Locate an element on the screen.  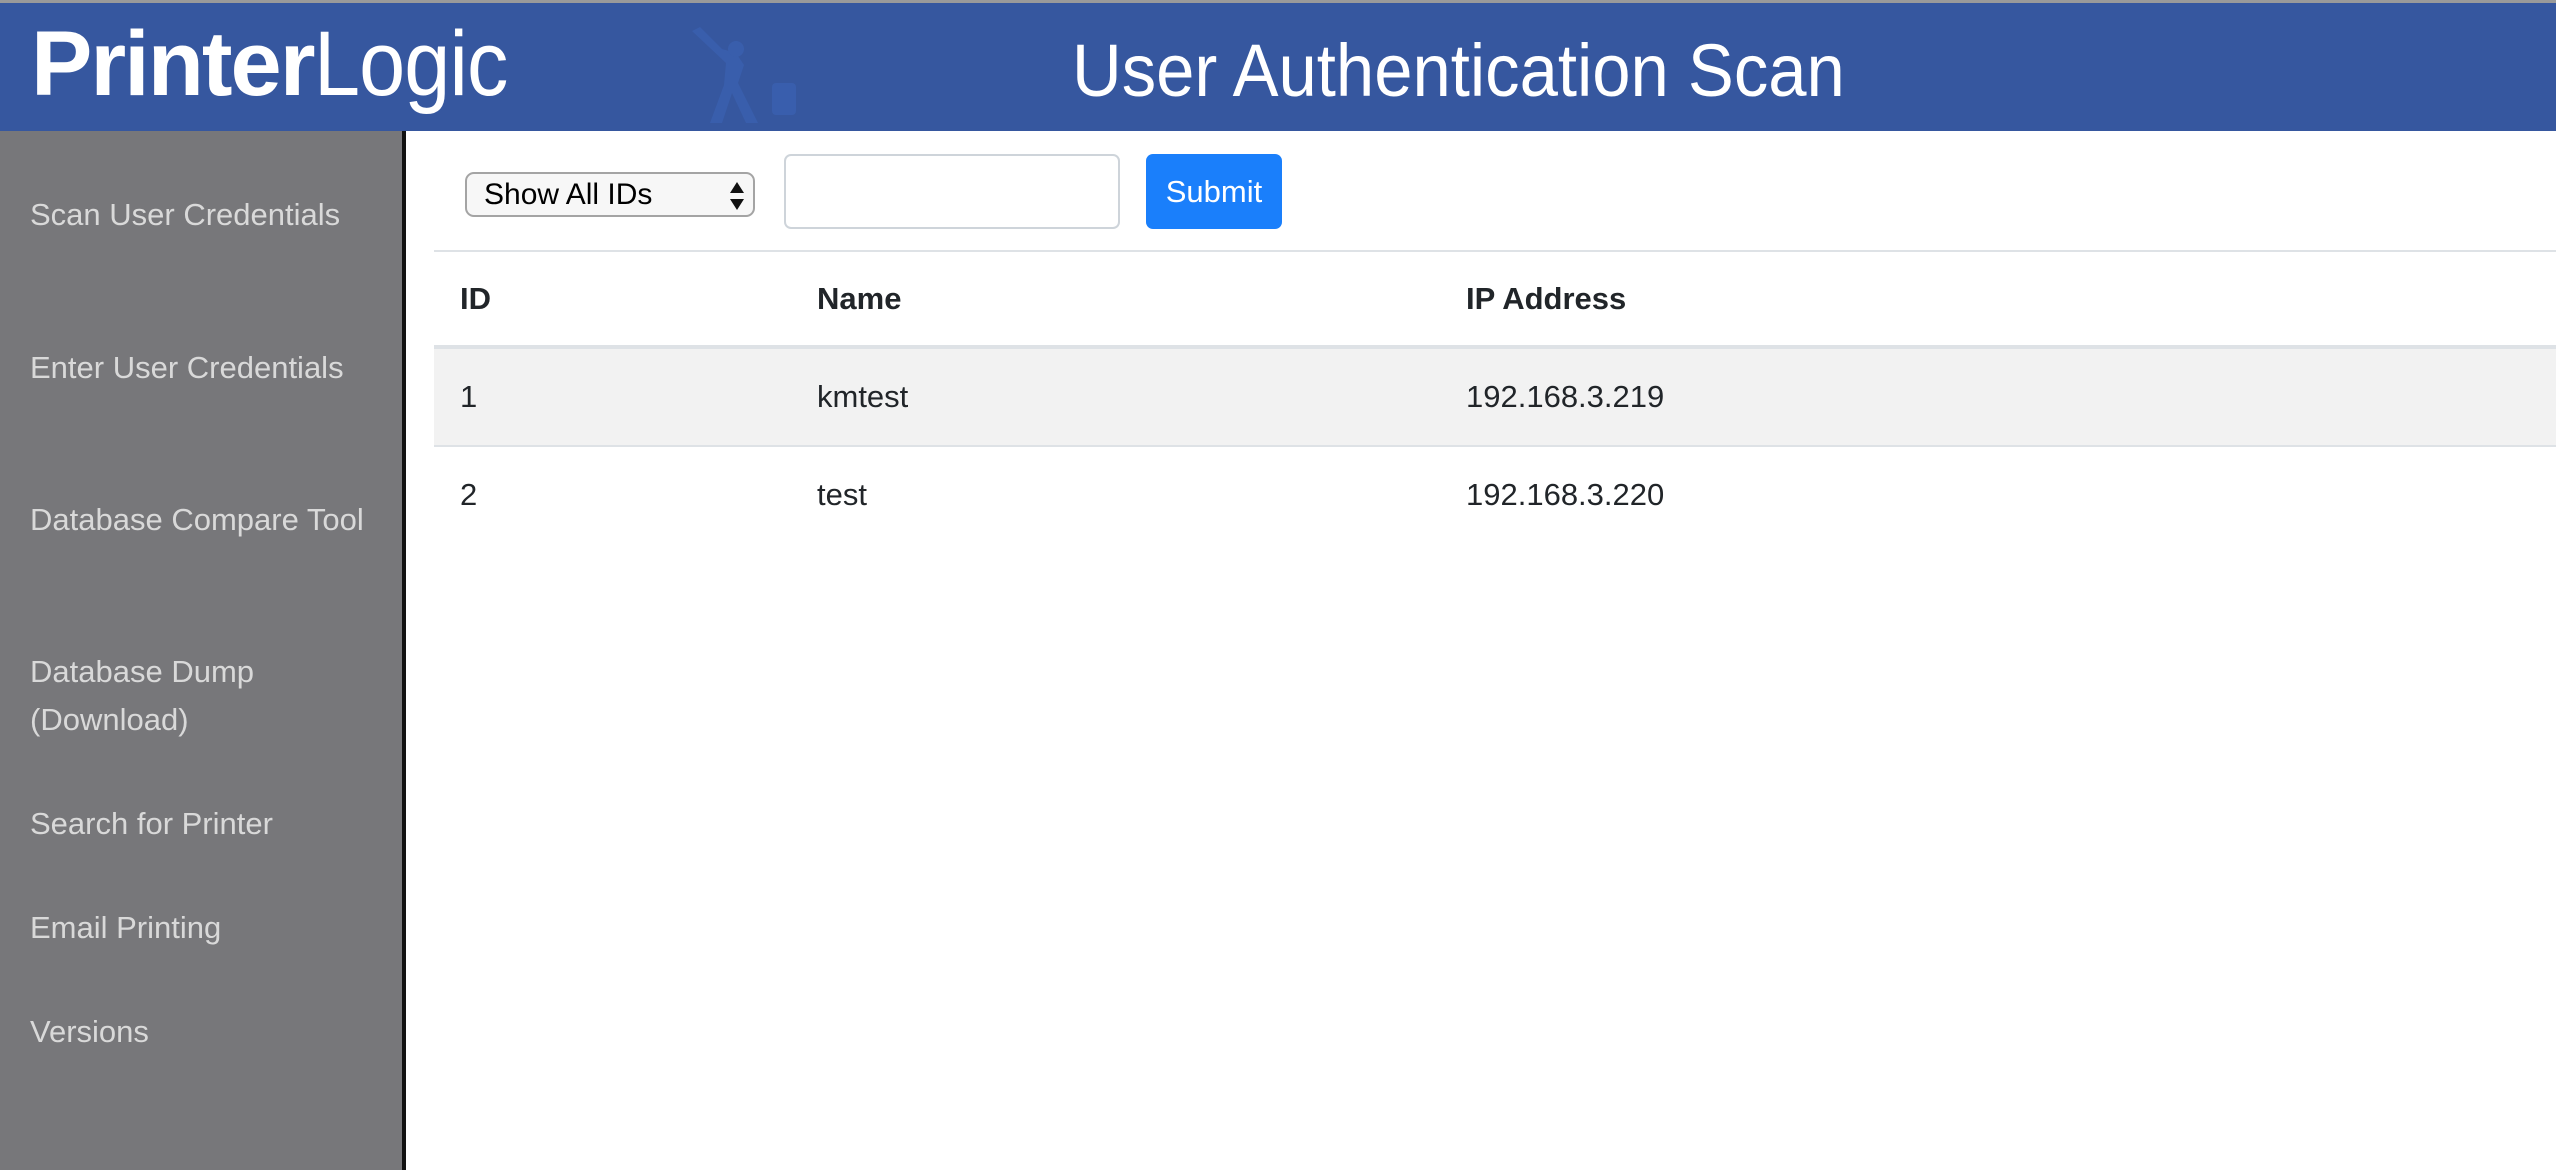
sidebar-item-search-for-printer: Search for Printer is located at coordinates (200, 824).